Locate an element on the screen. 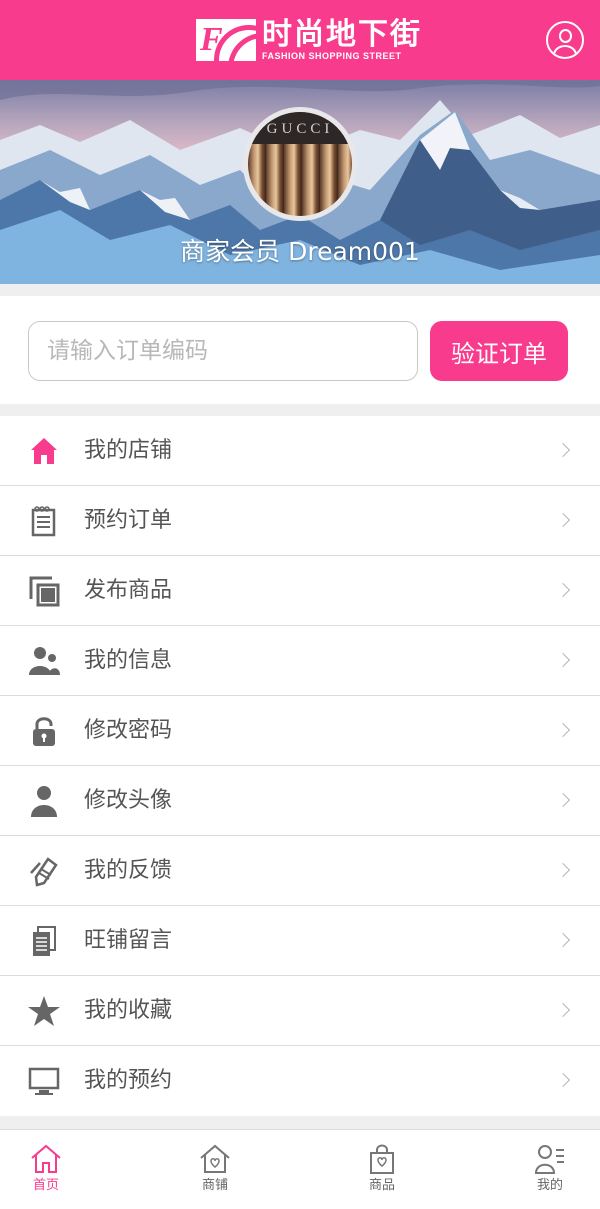 The image size is (600, 1209). menu-item-my-reservations: 我的预约 is located at coordinates (300, 1081).